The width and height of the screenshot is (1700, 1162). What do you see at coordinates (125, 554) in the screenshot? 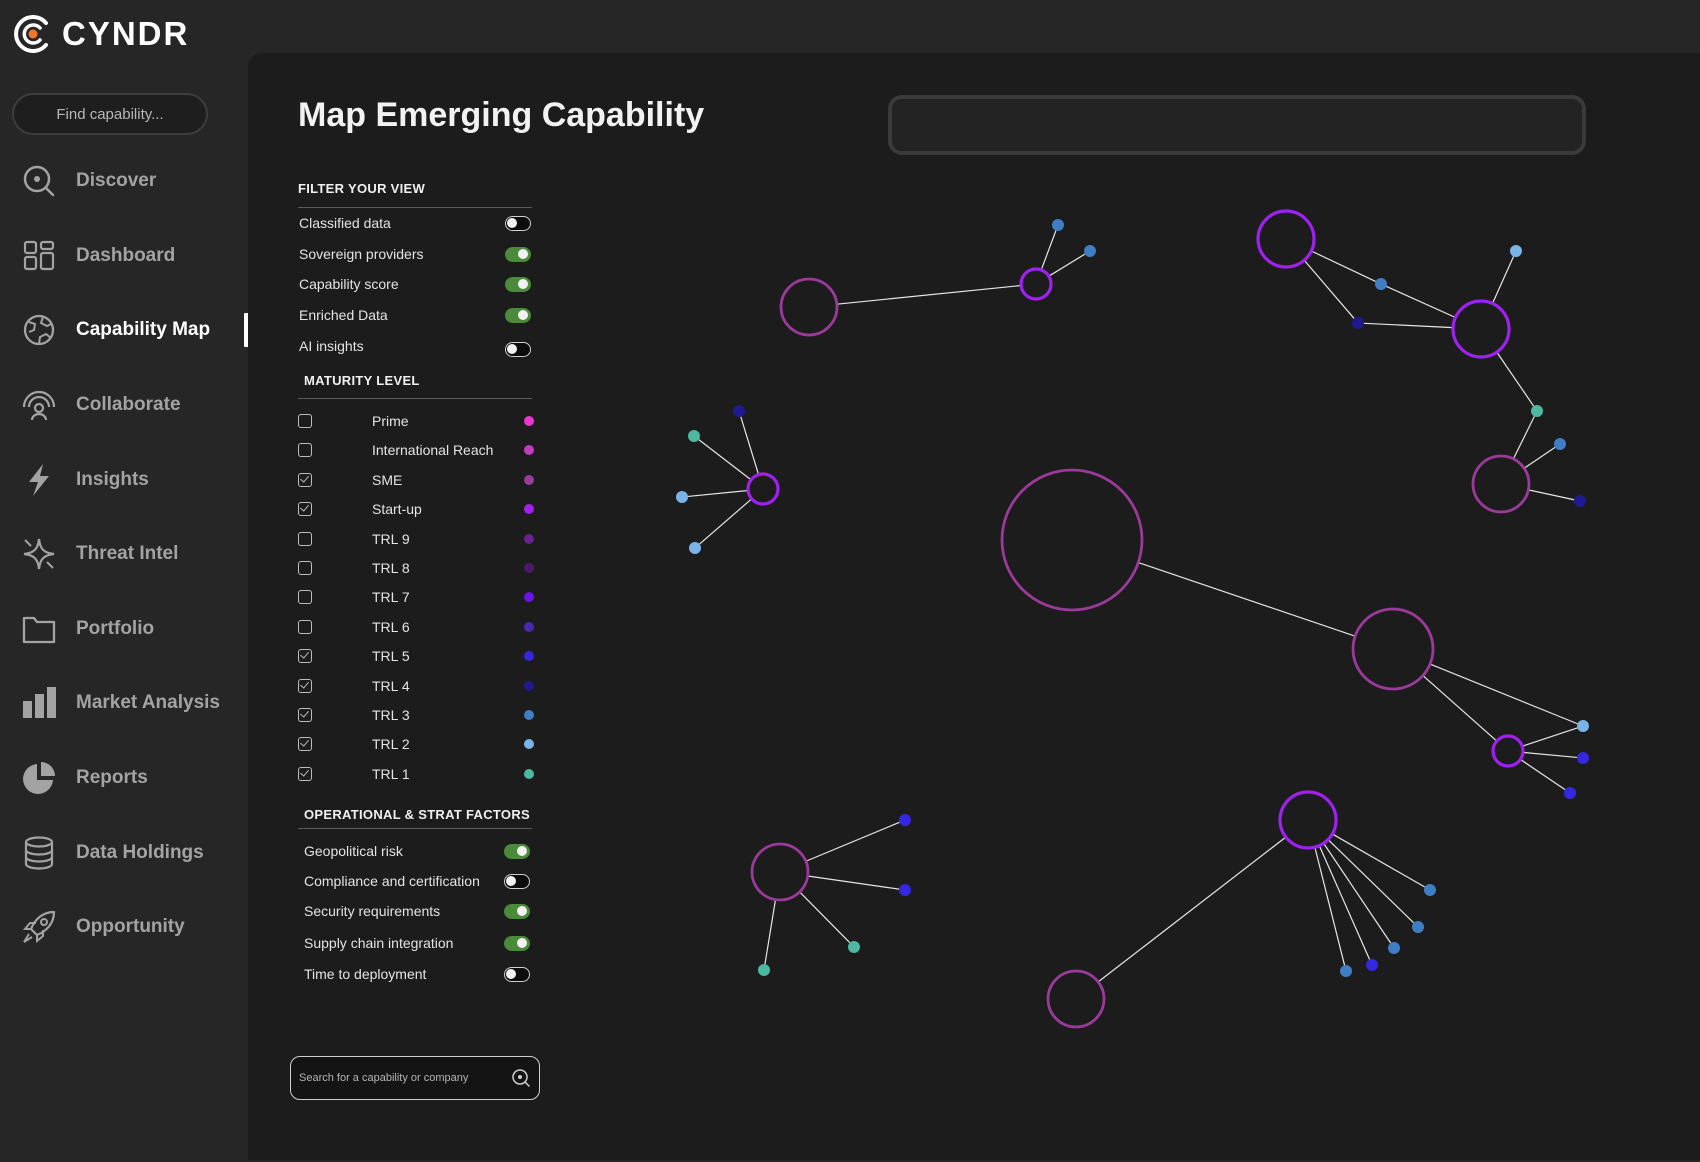
I see `sidebar-item-threat-intel: Threat Intel` at bounding box center [125, 554].